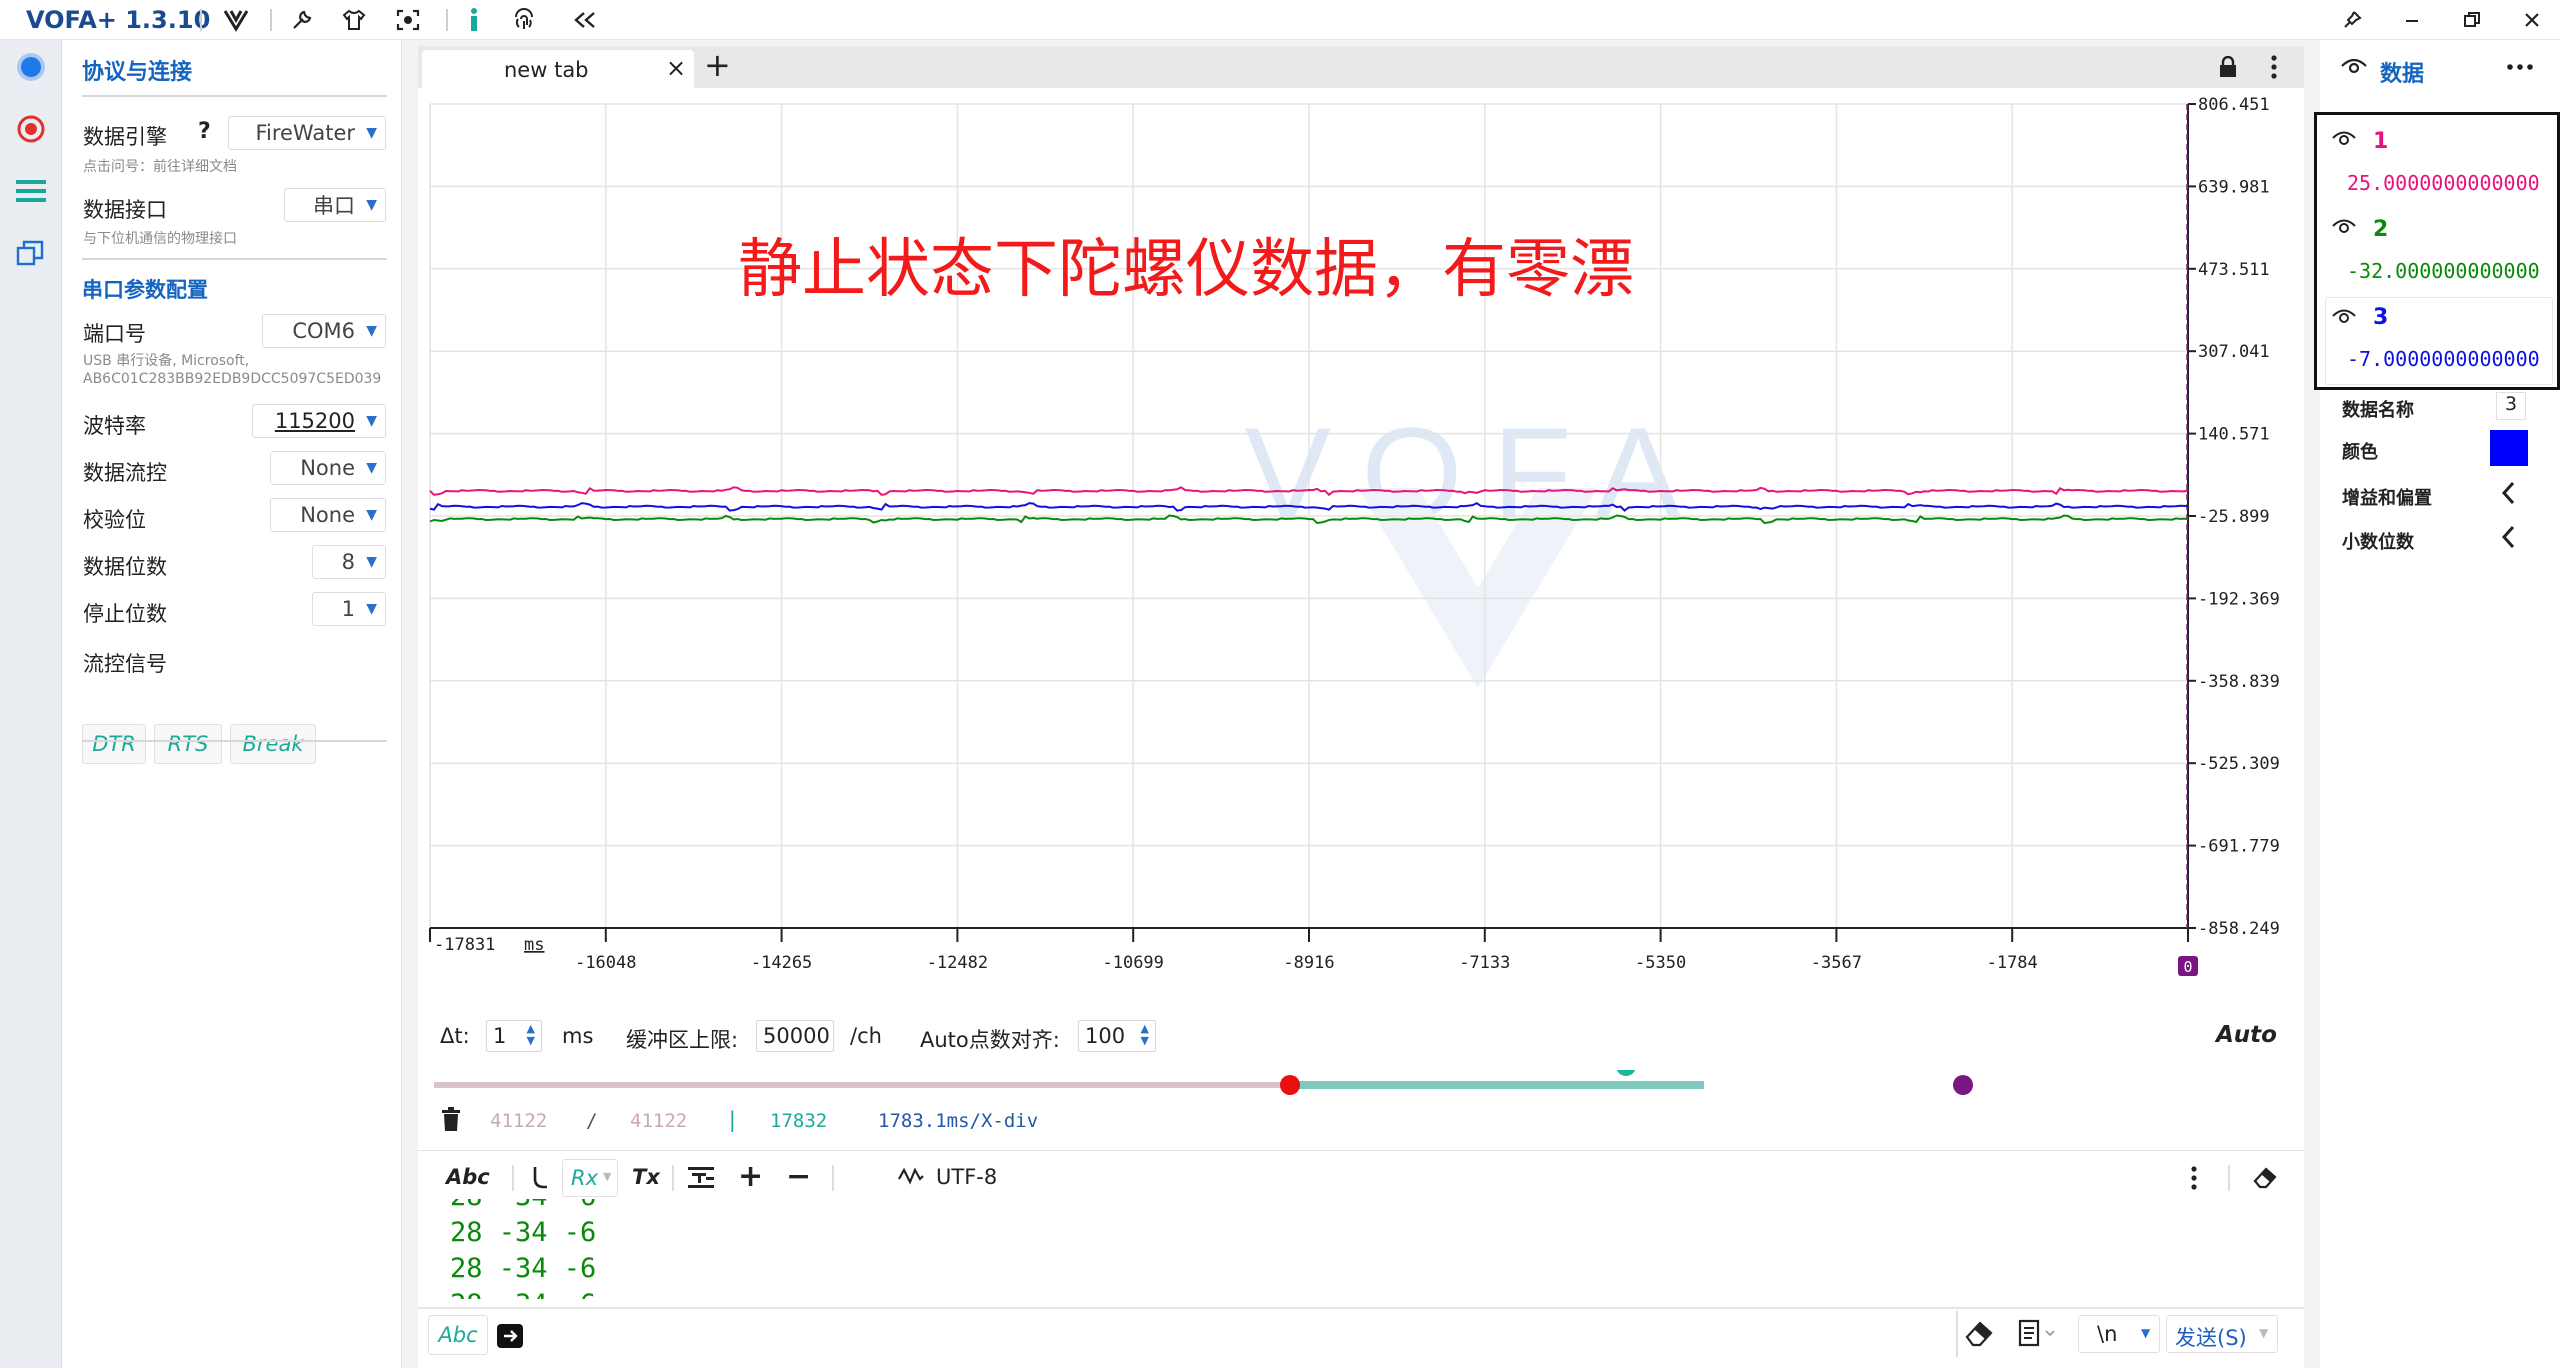 The height and width of the screenshot is (1368, 2560). Describe the element at coordinates (1836, 963) in the screenshot. I see `x-tick-label: -3567` at that location.